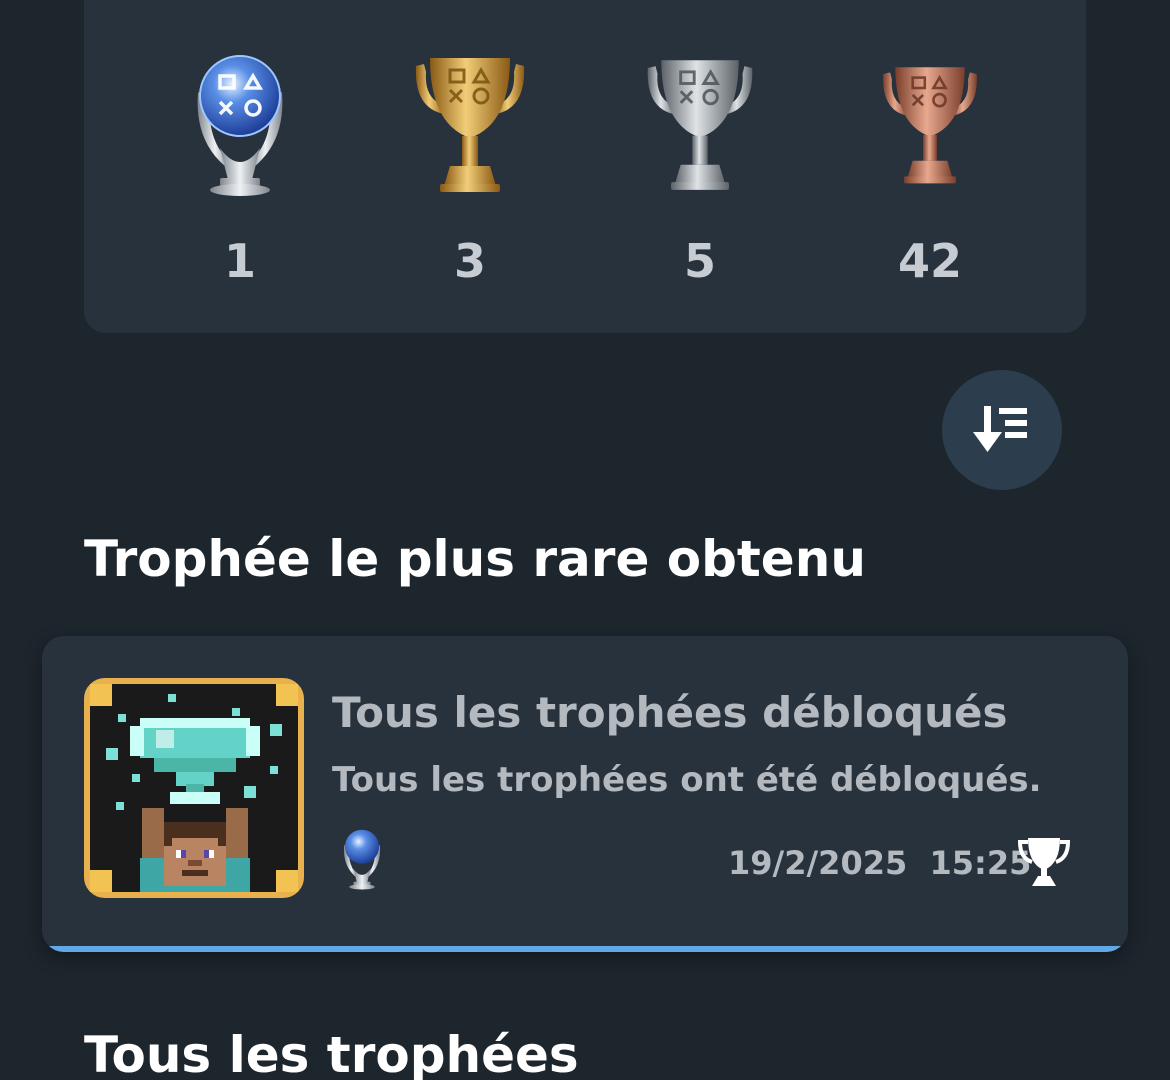  I want to click on earned-date: 19/2/2025, so click(818, 863).